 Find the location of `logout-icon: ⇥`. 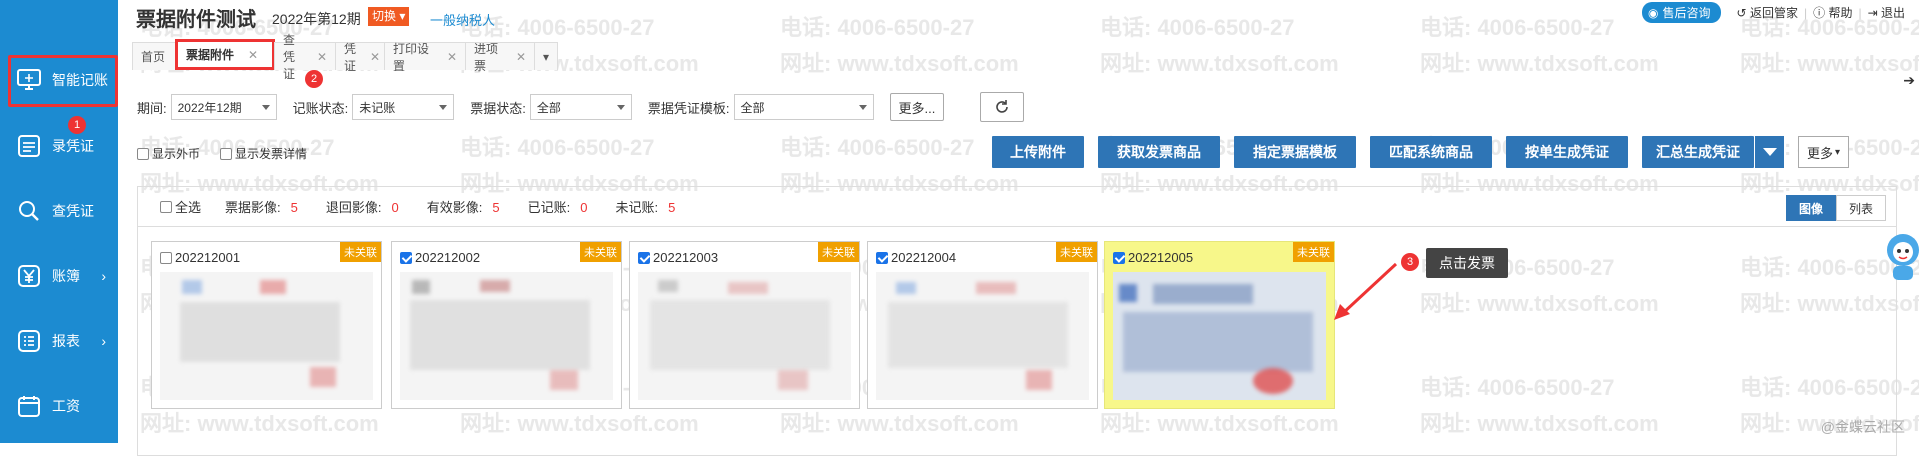

logout-icon: ⇥ is located at coordinates (1873, 13).